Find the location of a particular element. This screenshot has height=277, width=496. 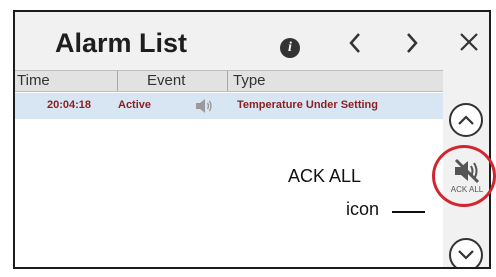

scroll-up-button is located at coordinates (466, 120).